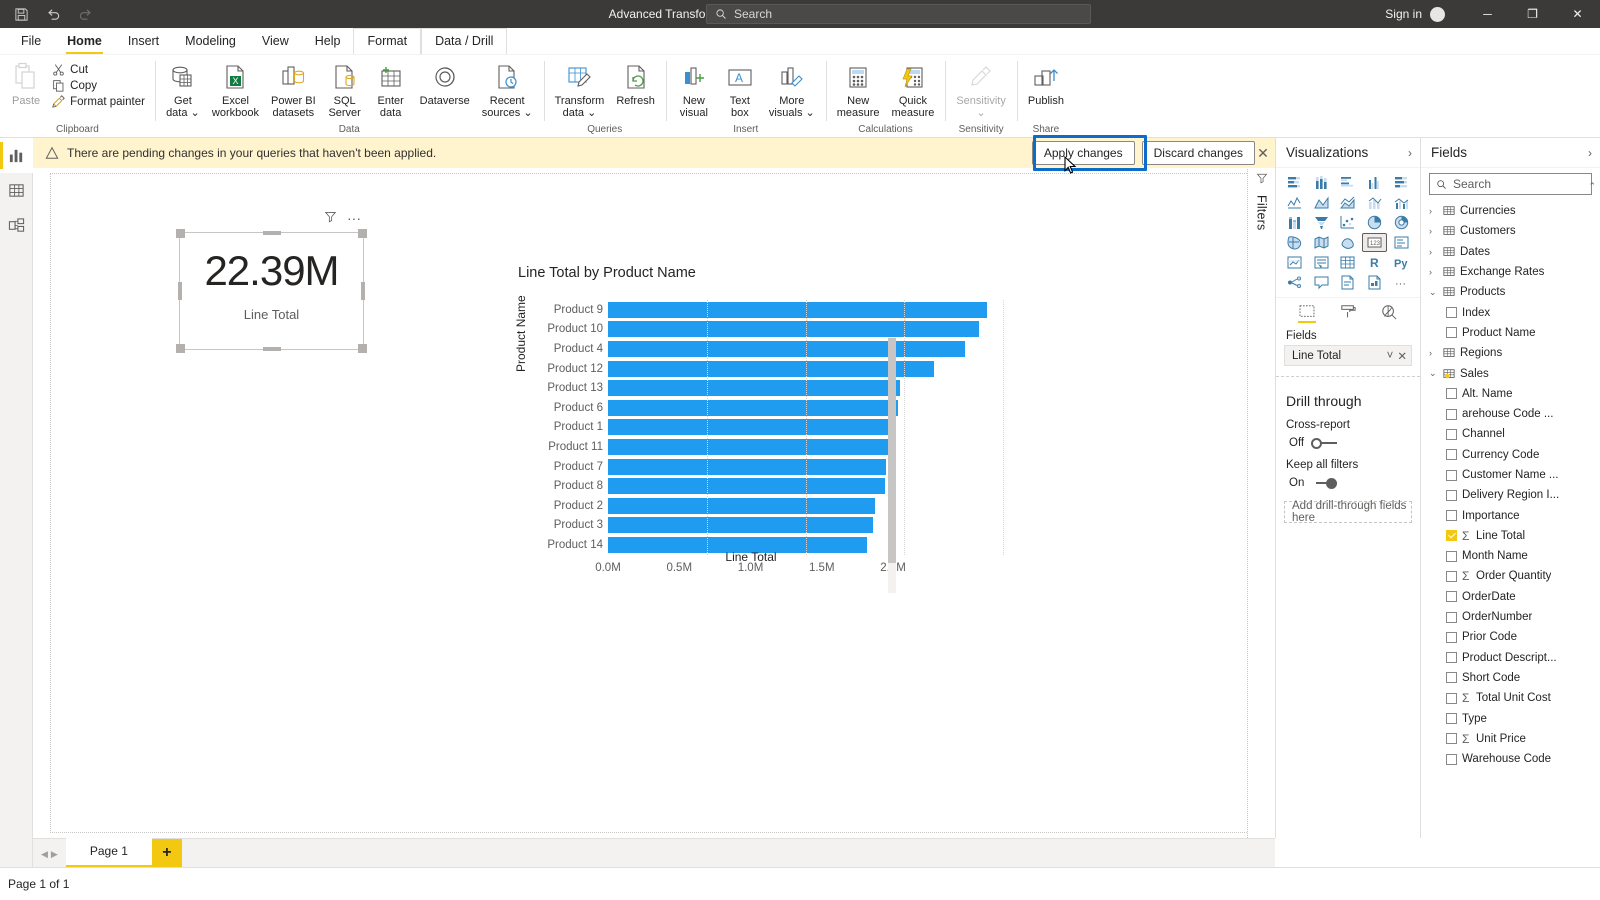  Describe the element at coordinates (1513, 759) in the screenshot. I see `field-item: Warehouse Code` at that location.